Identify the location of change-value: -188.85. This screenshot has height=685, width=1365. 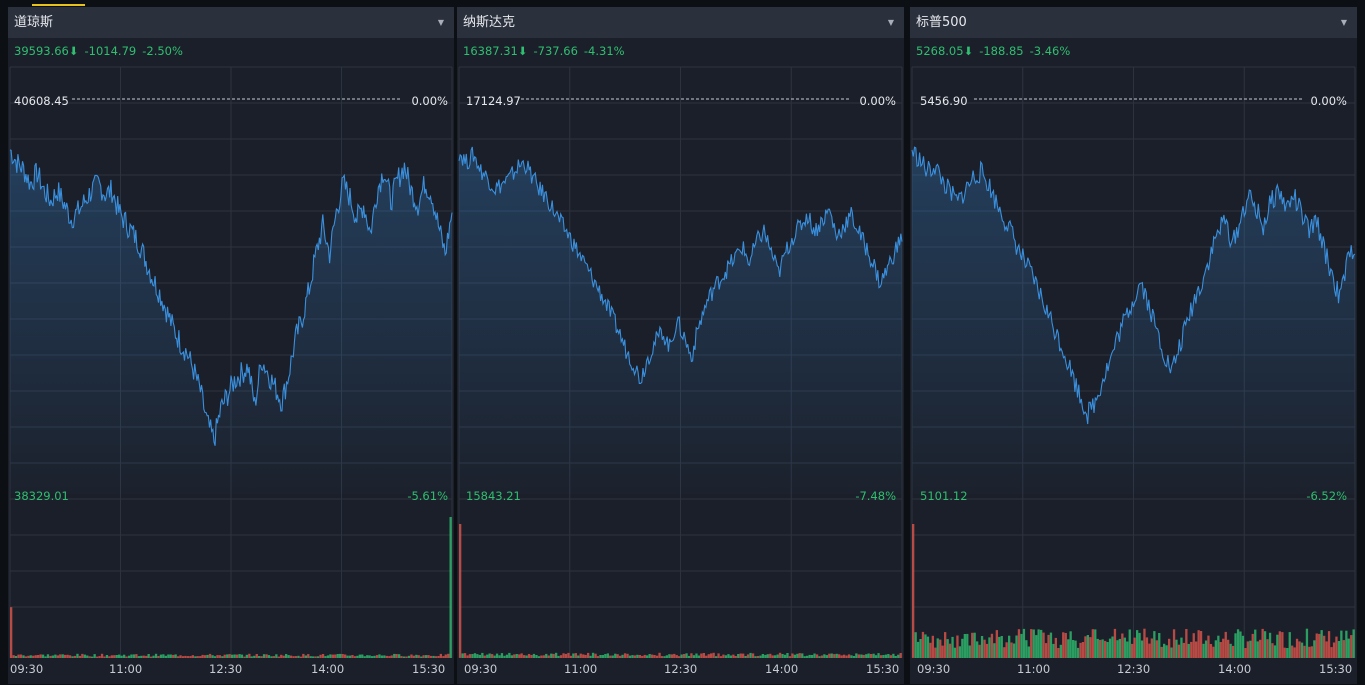
(1001, 51).